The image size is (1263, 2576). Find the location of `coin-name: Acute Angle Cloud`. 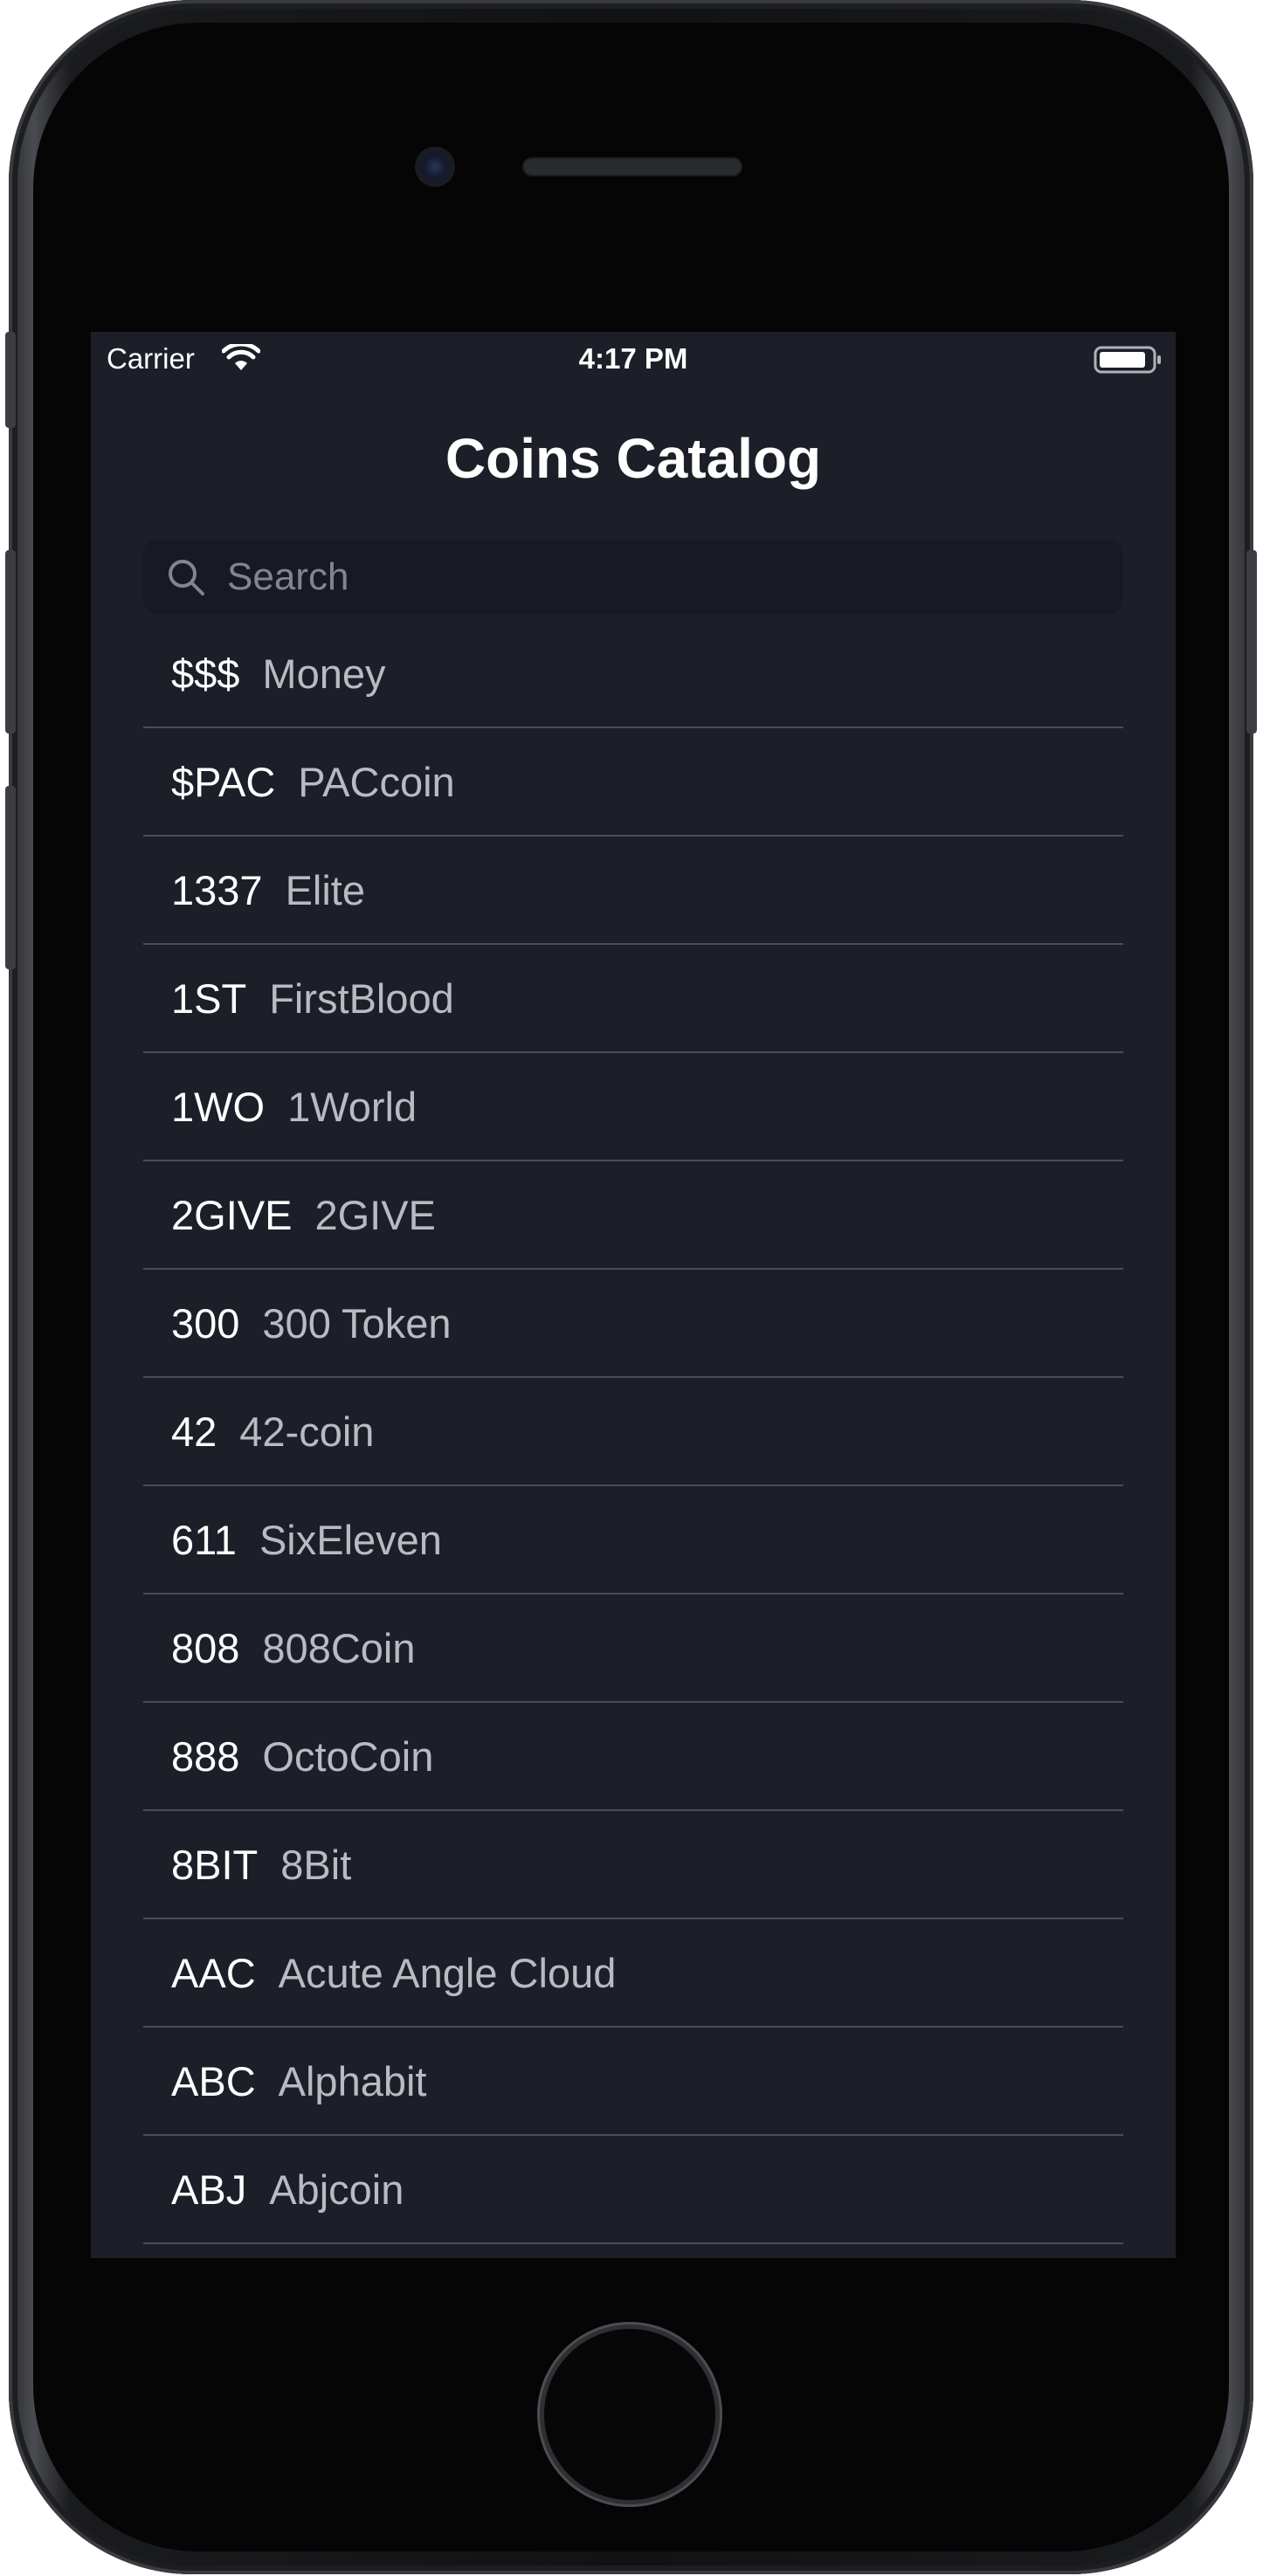

coin-name: Acute Angle Cloud is located at coordinates (448, 1972).